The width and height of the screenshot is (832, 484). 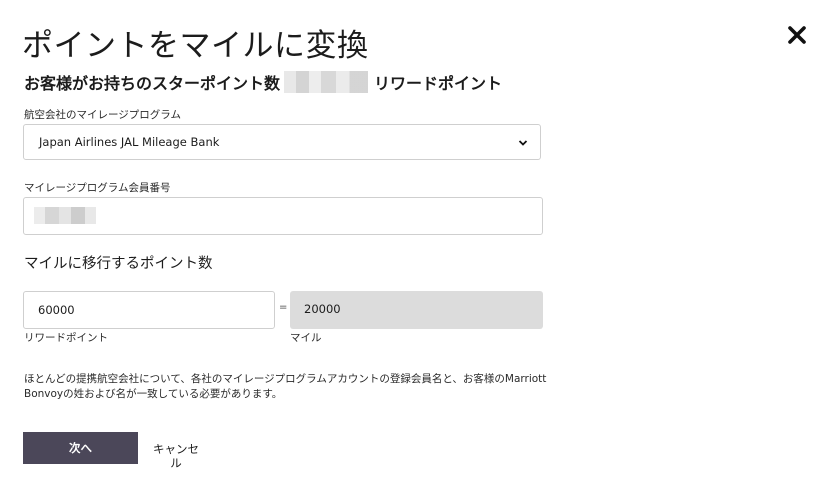 I want to click on points-balance: お客様がお持ちのスターポイント数 リワードポイント, so click(x=263, y=82).